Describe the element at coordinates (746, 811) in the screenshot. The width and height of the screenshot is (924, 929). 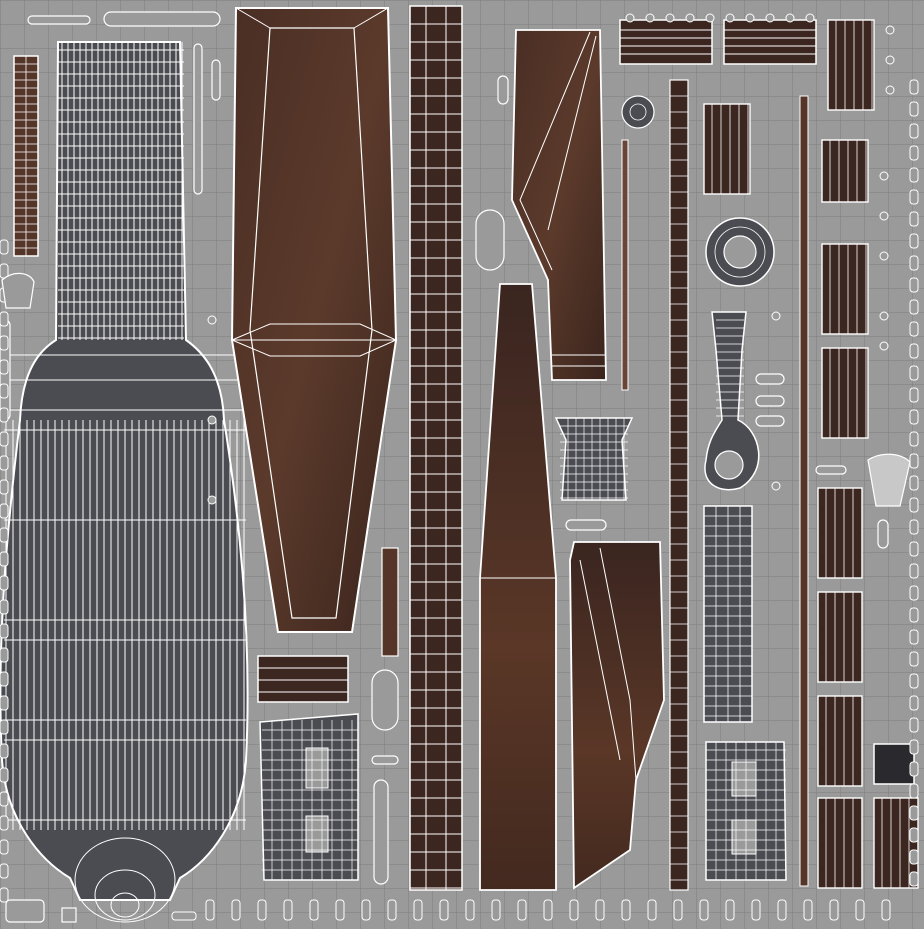
I see `buckle-mesh-right` at that location.